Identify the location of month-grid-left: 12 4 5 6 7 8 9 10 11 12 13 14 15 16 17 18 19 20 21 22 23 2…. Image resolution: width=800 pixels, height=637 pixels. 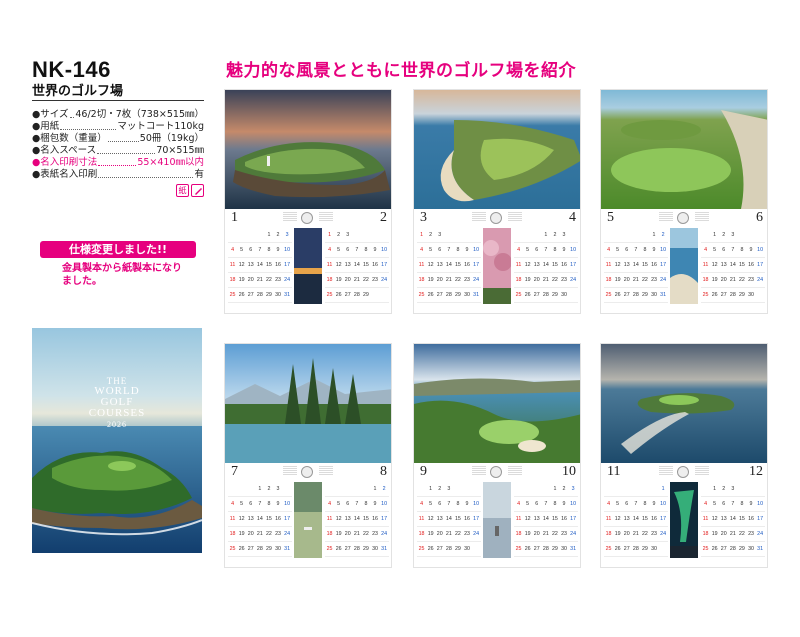
(636, 265).